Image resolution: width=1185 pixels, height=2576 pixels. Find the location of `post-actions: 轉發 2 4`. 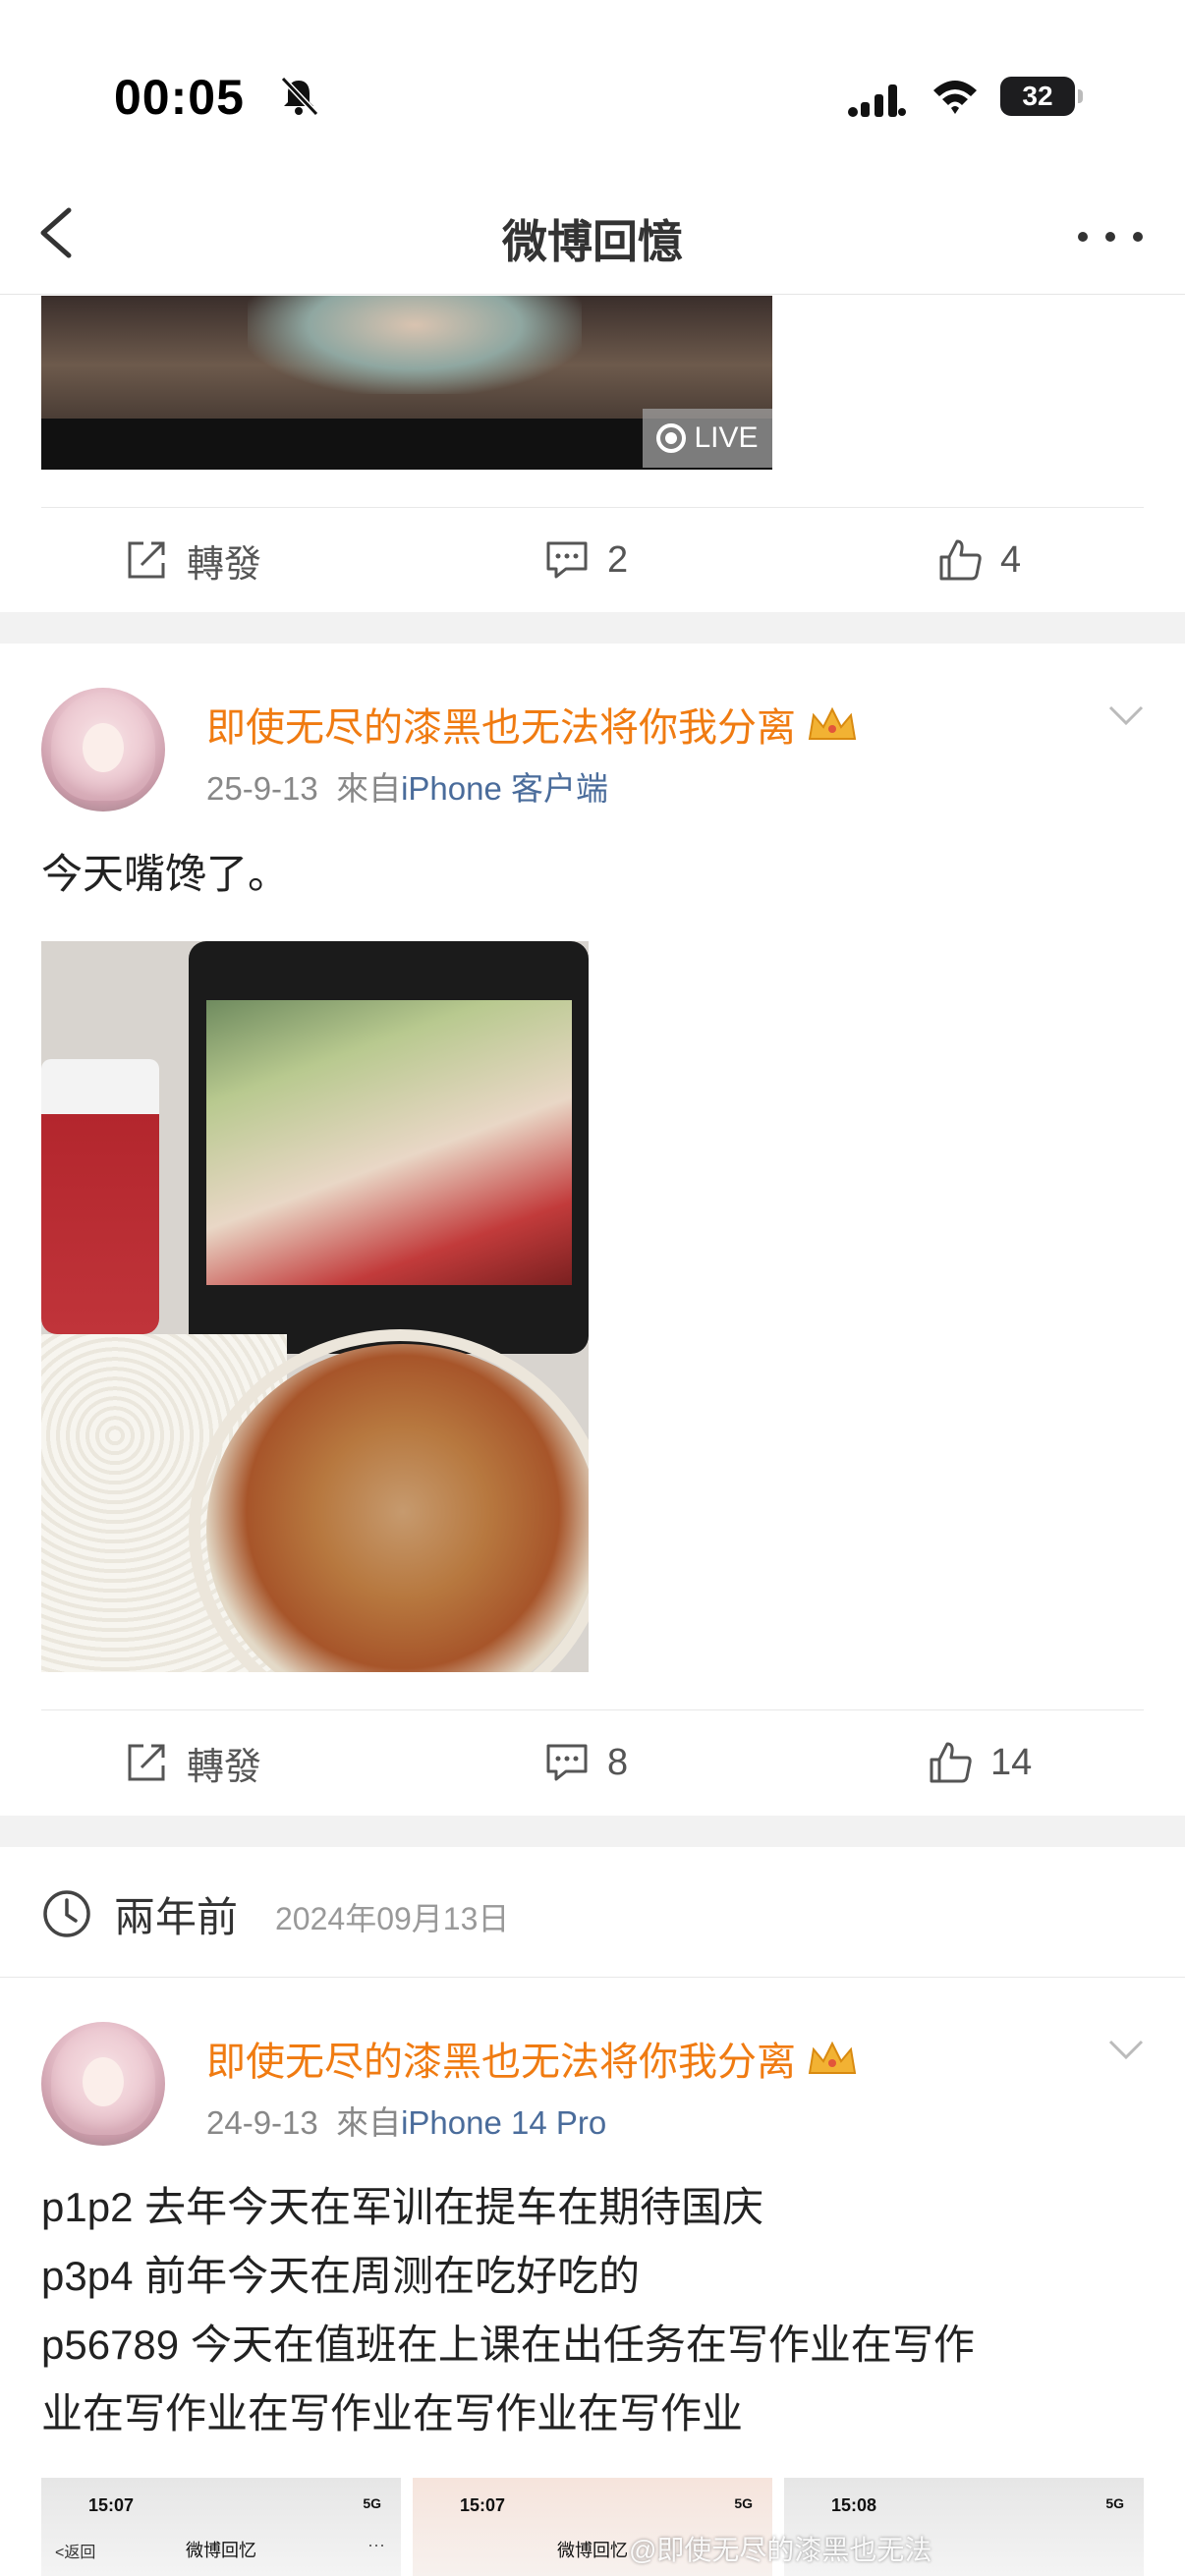

post-actions: 轉發 2 4 is located at coordinates (592, 560).